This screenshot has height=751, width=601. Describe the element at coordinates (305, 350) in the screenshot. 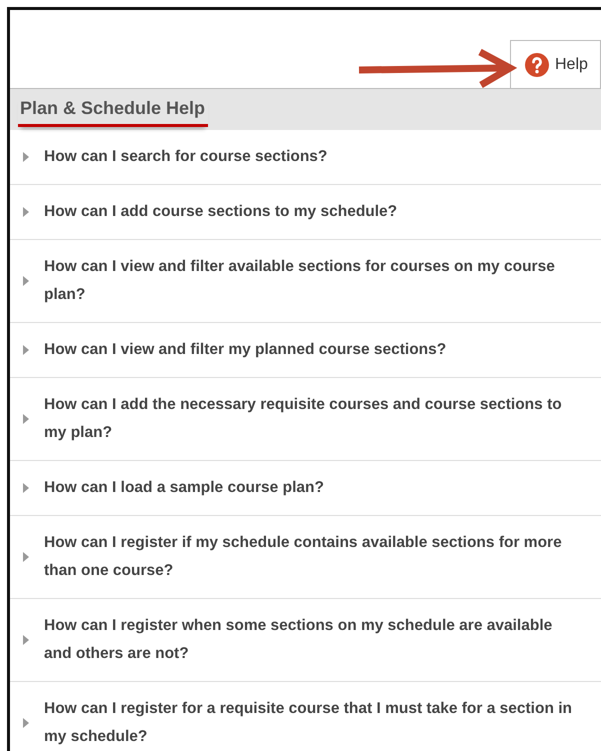

I see `question-item: How can I view and filter my planned course sections?` at that location.